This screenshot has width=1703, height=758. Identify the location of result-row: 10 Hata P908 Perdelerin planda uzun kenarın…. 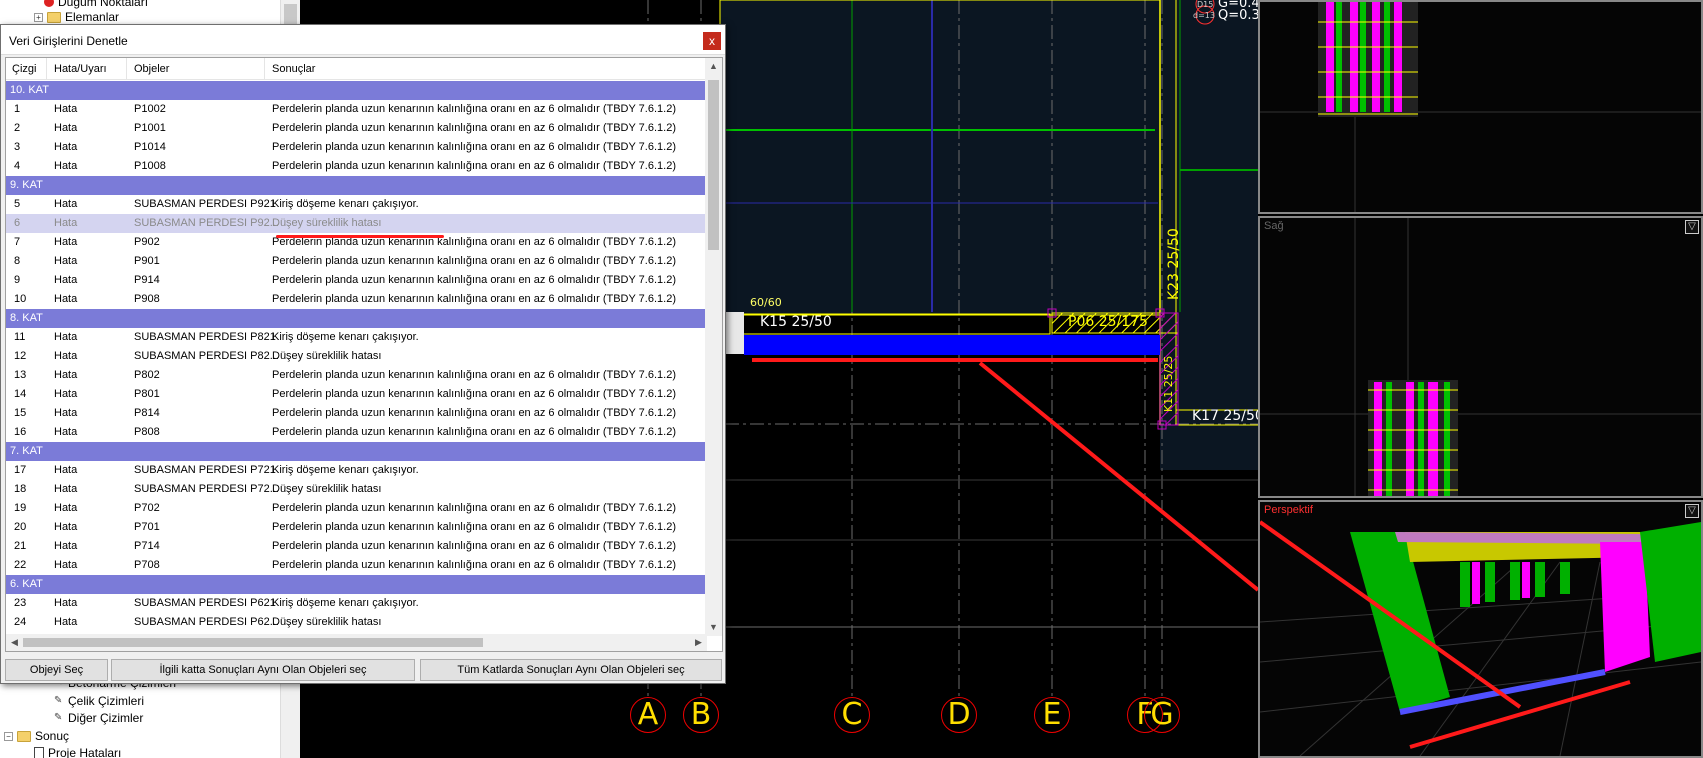
(356, 299).